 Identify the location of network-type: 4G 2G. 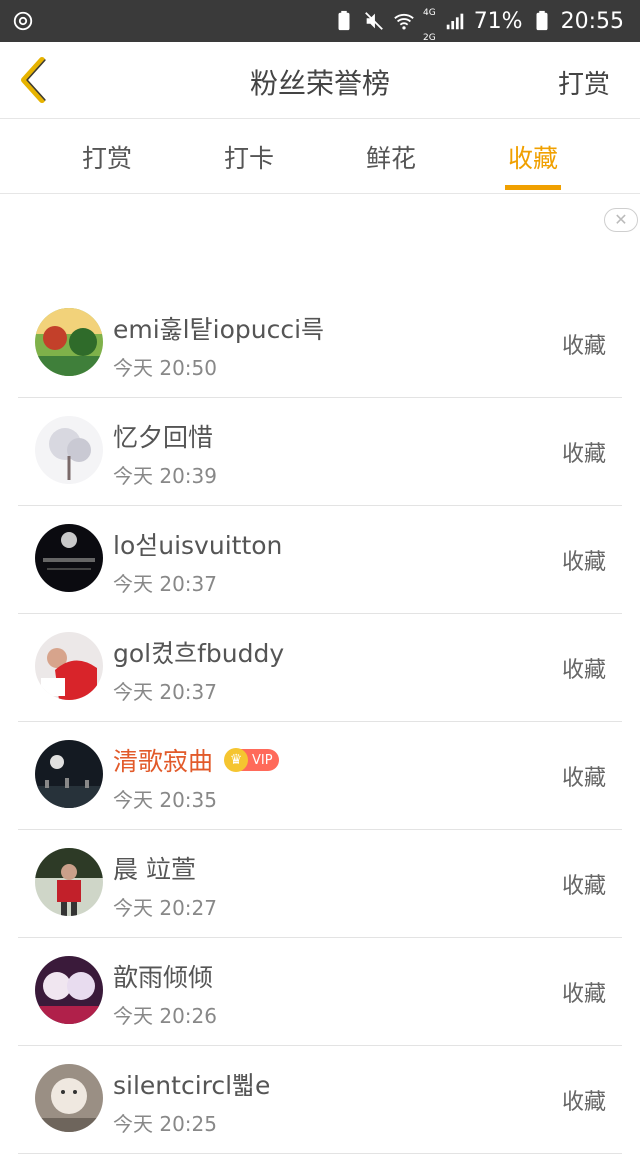
(429, 23).